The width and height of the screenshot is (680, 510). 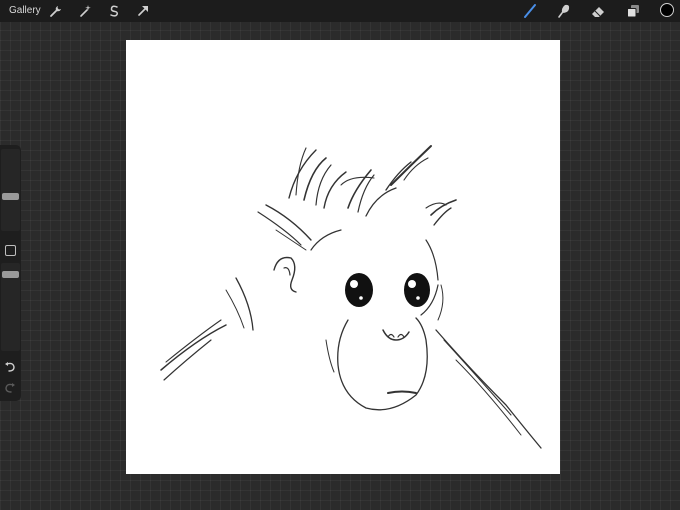 What do you see at coordinates (564, 11) in the screenshot?
I see `smudge-icon` at bounding box center [564, 11].